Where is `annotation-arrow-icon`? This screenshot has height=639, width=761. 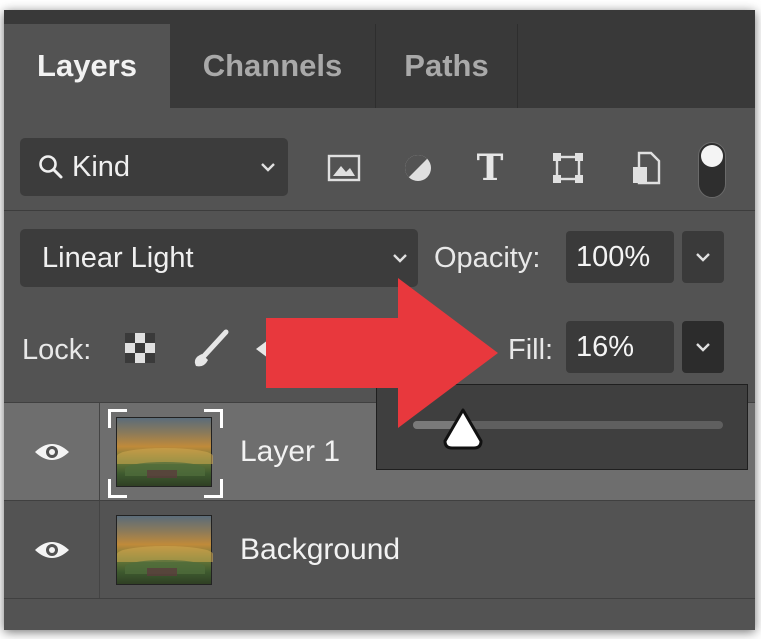 annotation-arrow-icon is located at coordinates (382, 353).